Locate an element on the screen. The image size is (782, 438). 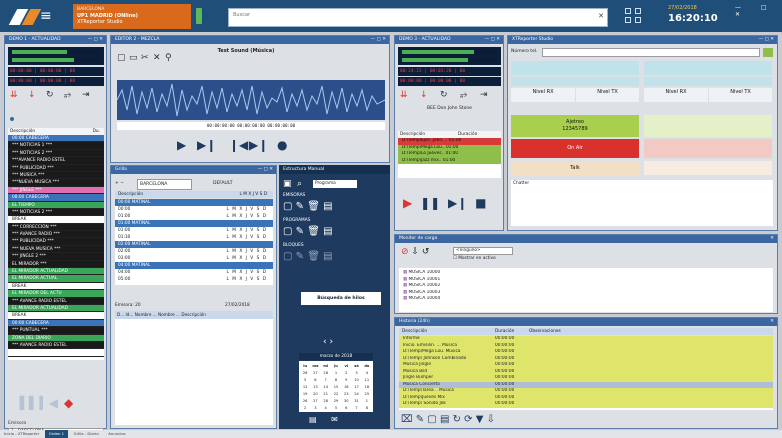
list-item: EL MIRADOR ACTUAL is located at coordinates (56, 279).